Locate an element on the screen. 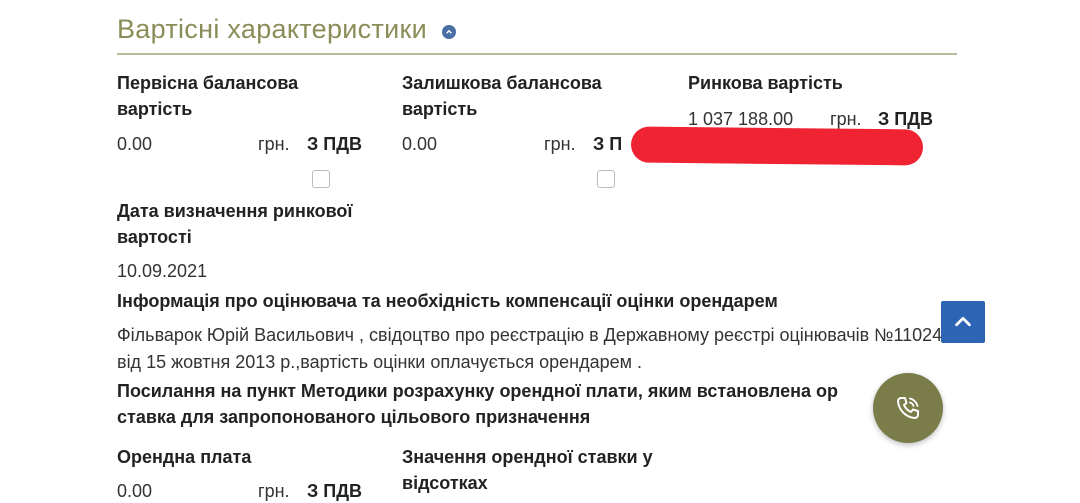  market-date-value: 10.09.2021 is located at coordinates (162, 271).